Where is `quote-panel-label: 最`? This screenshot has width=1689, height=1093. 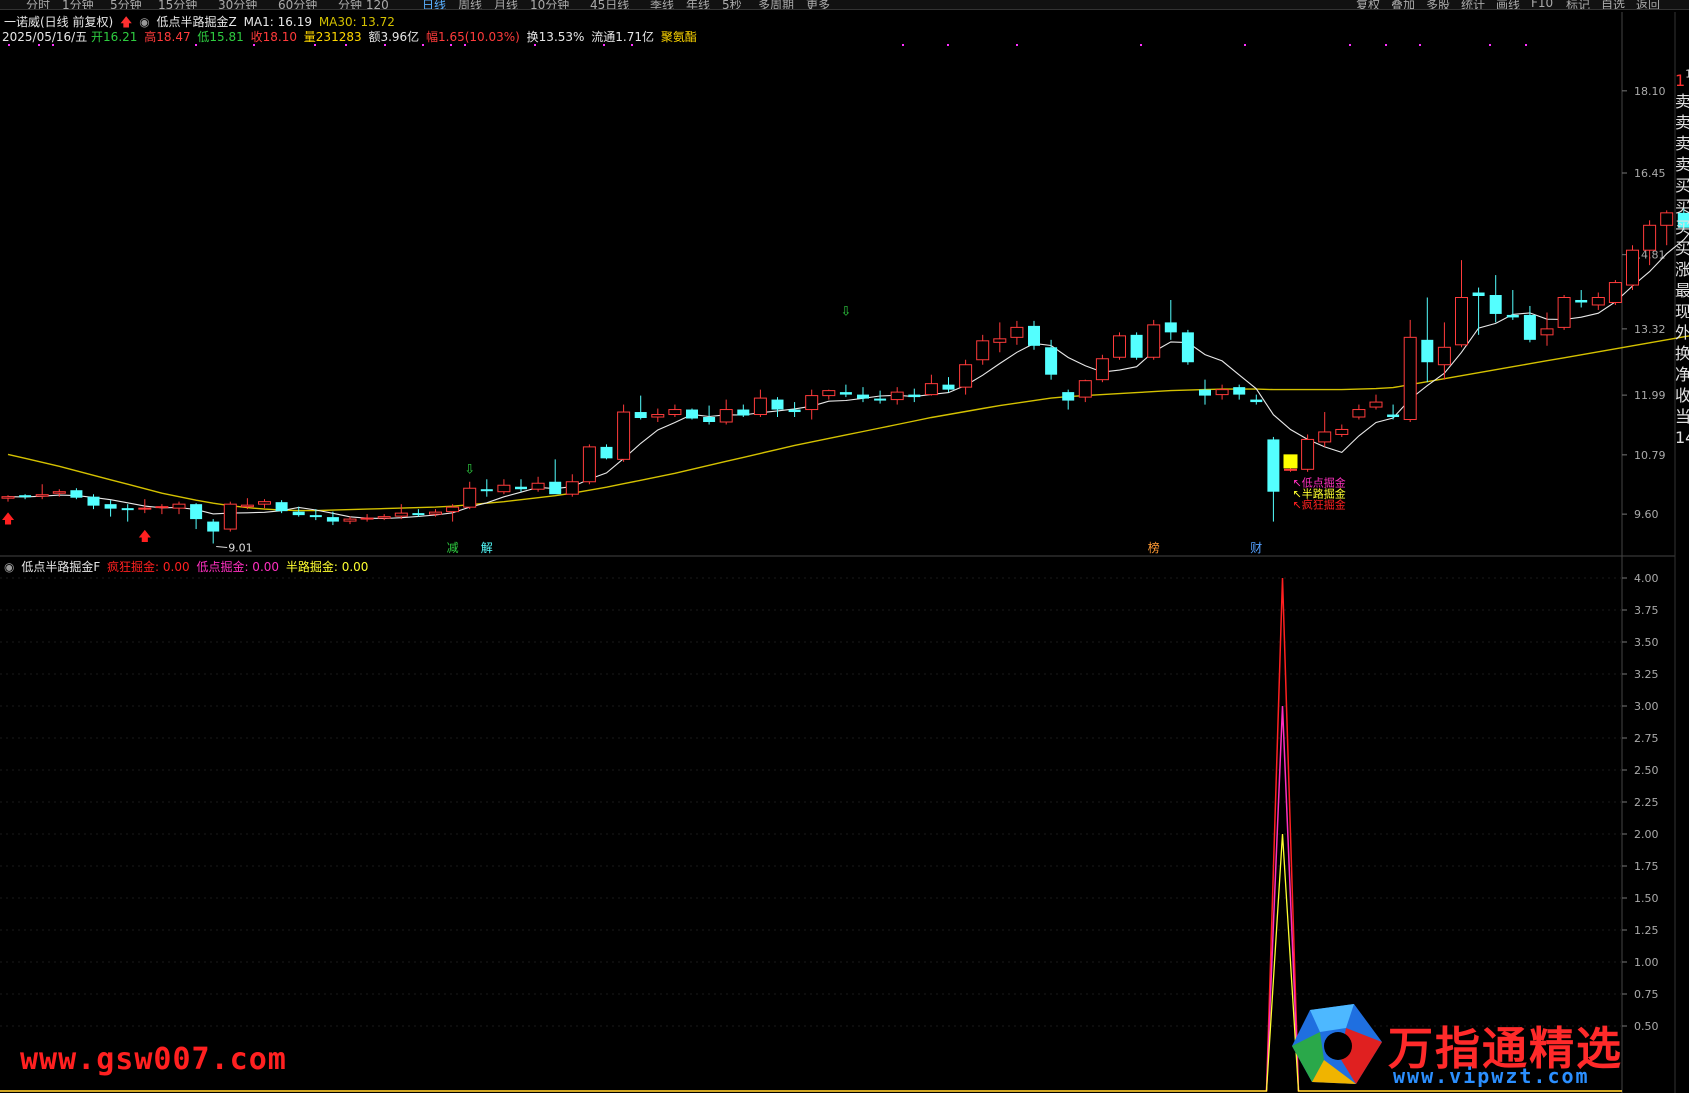 quote-panel-label: 最 is located at coordinates (1682, 290).